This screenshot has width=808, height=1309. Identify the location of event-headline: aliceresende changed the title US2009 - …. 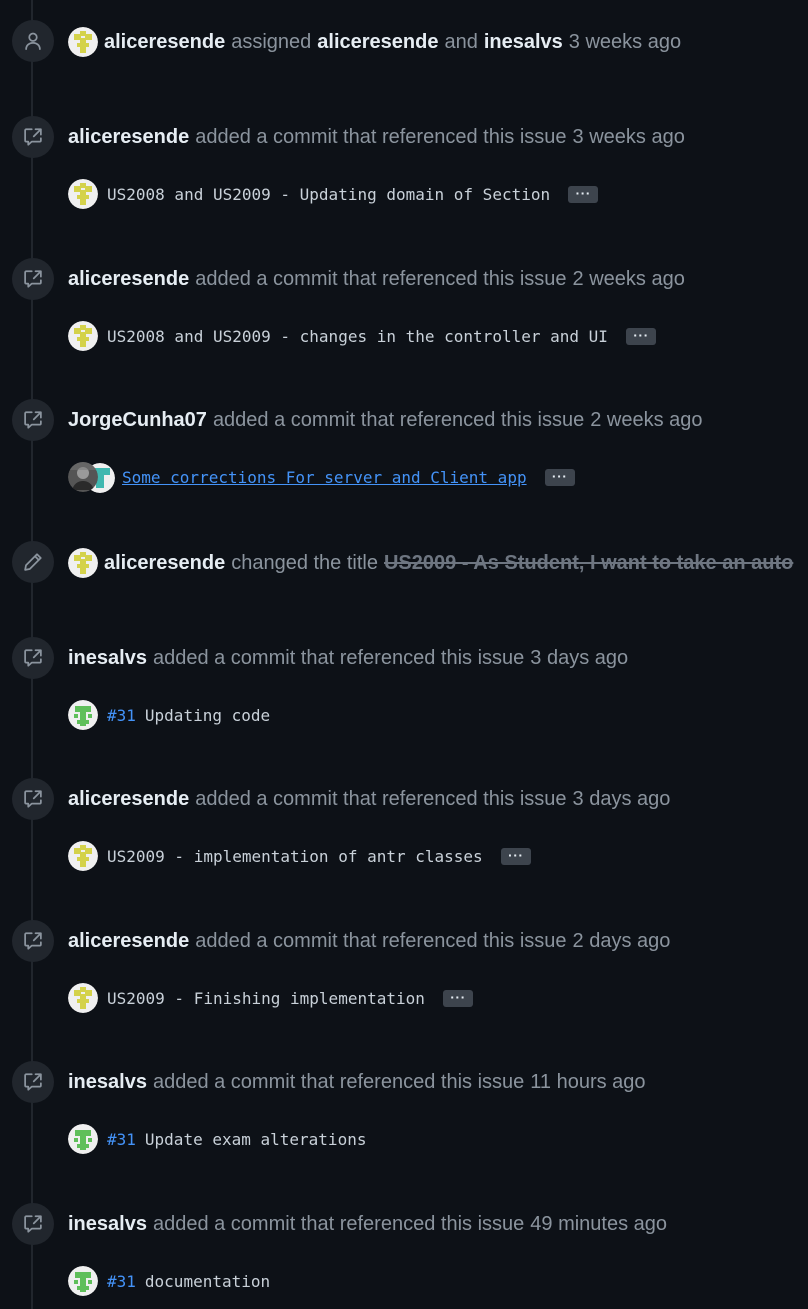
(430, 563).